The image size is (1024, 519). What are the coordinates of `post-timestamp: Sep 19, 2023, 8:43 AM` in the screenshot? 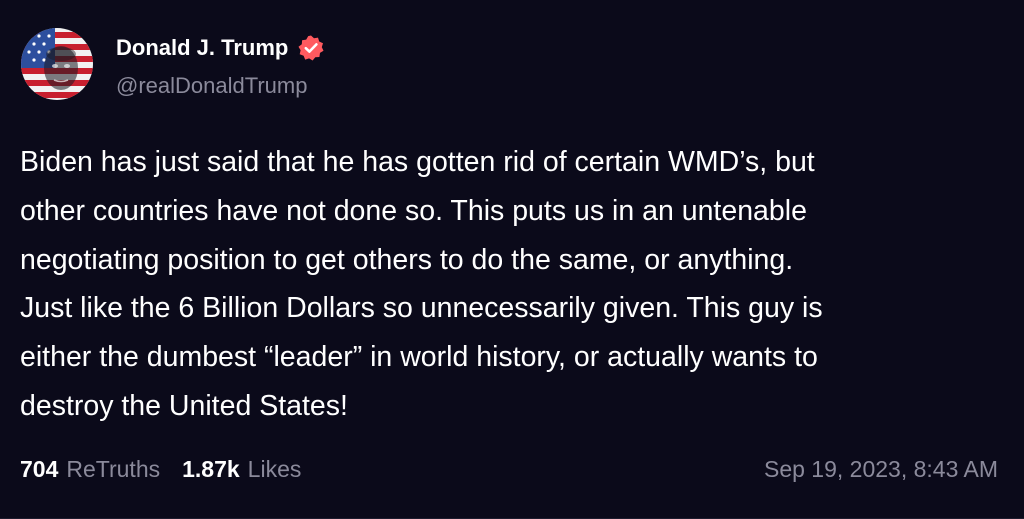 It's located at (881, 469).